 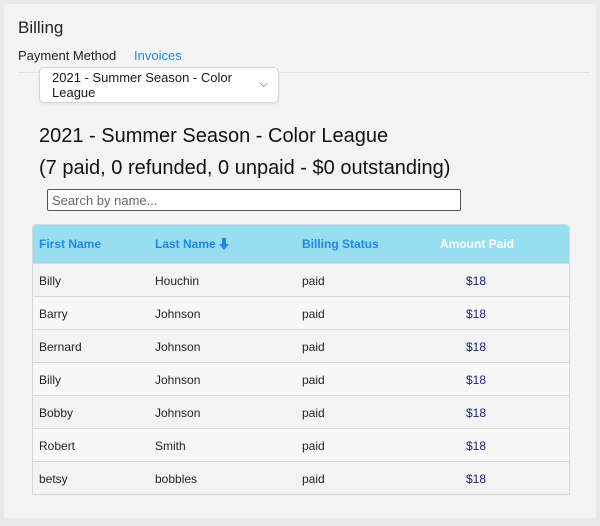 What do you see at coordinates (301, 477) in the screenshot?
I see `table-row: betsy bobbles paid $18` at bounding box center [301, 477].